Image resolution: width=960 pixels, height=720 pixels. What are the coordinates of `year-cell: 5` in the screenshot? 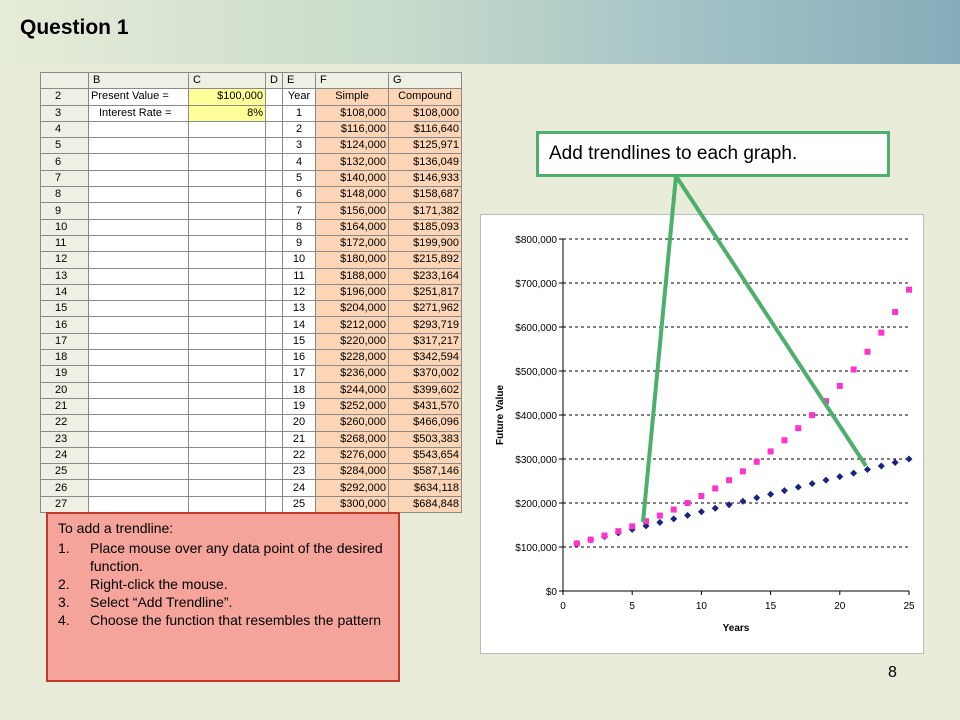 It's located at (299, 178).